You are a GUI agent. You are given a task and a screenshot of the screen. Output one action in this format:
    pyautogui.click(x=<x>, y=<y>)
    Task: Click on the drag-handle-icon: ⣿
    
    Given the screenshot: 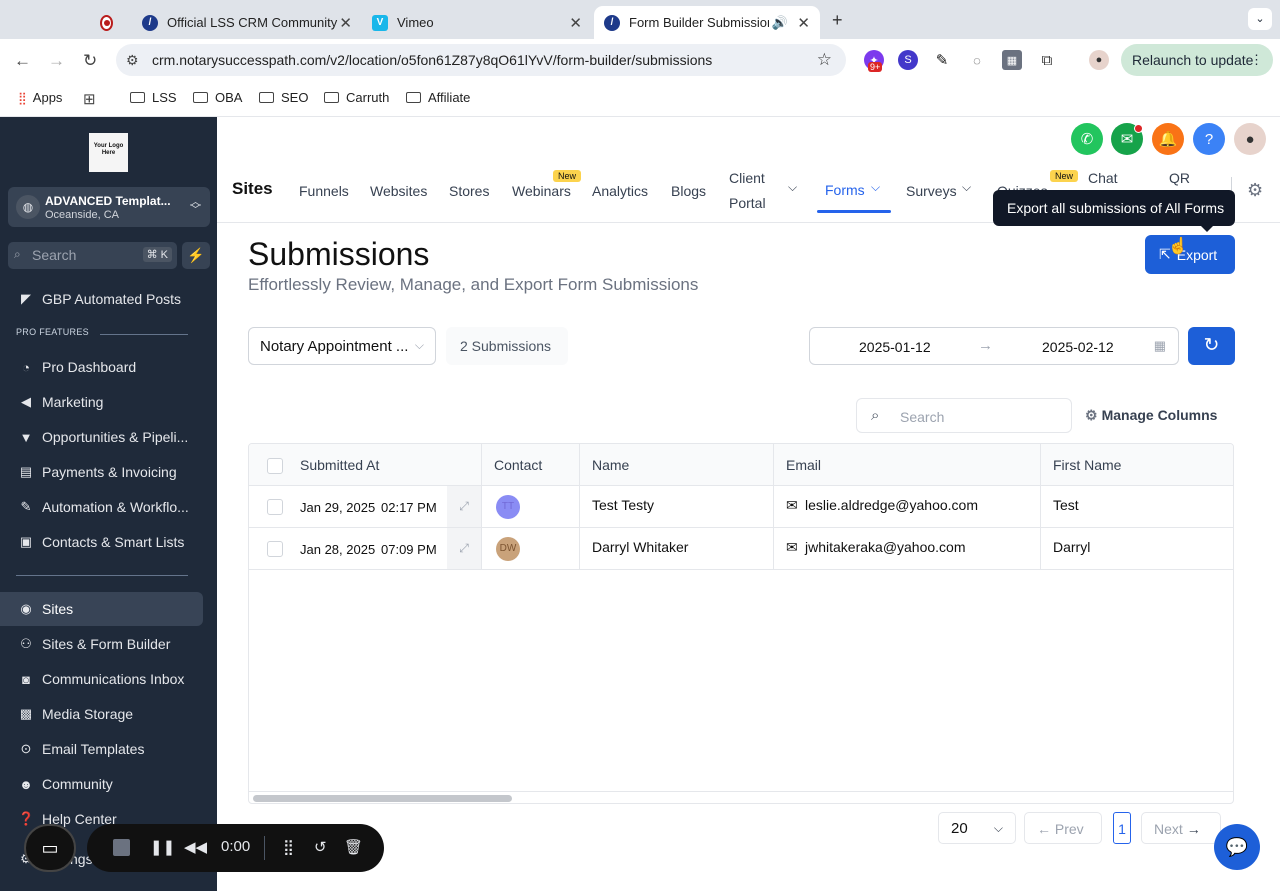 What is the action you would take?
    pyautogui.click(x=288, y=847)
    